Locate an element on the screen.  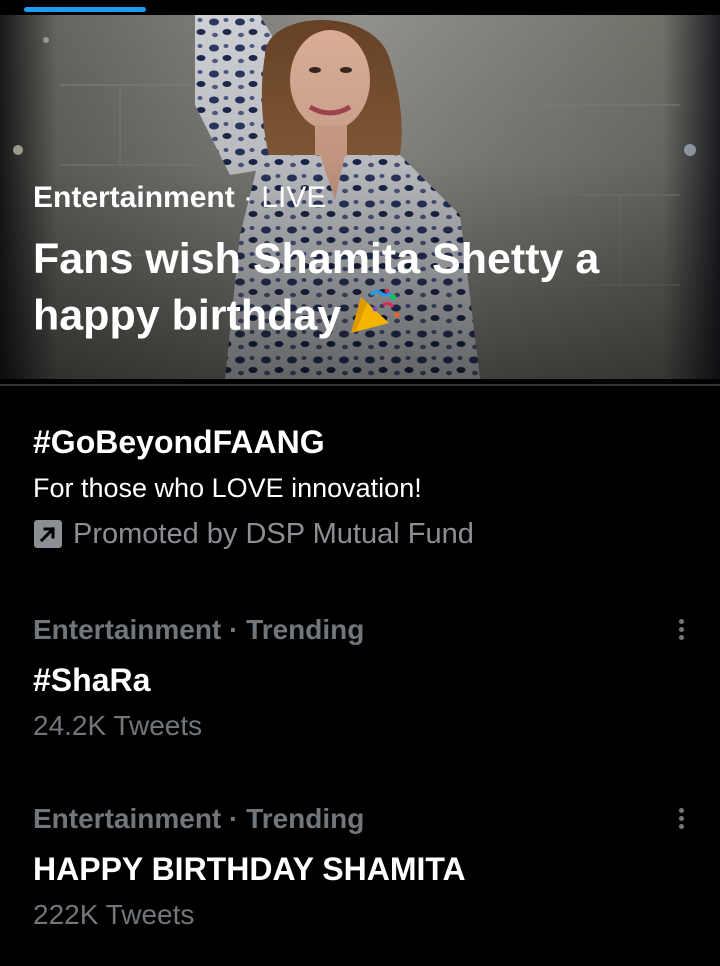
banner-category: Entertainment is located at coordinates (134, 197).